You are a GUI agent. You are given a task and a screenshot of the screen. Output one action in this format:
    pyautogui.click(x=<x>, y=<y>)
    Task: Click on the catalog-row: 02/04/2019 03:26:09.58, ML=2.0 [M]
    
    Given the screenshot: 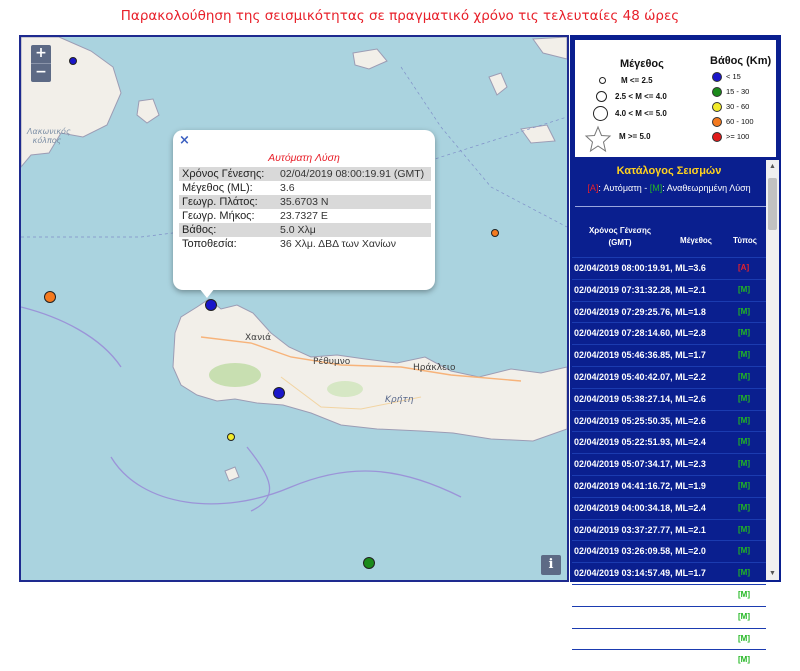 What is the action you would take?
    pyautogui.click(x=669, y=551)
    